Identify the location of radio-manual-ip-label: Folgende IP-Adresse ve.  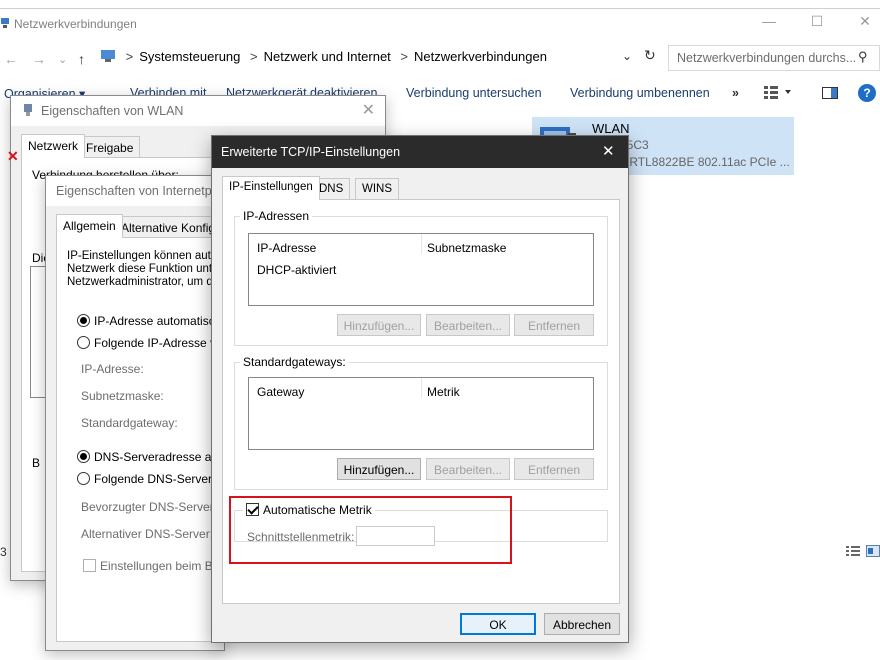
(158, 343).